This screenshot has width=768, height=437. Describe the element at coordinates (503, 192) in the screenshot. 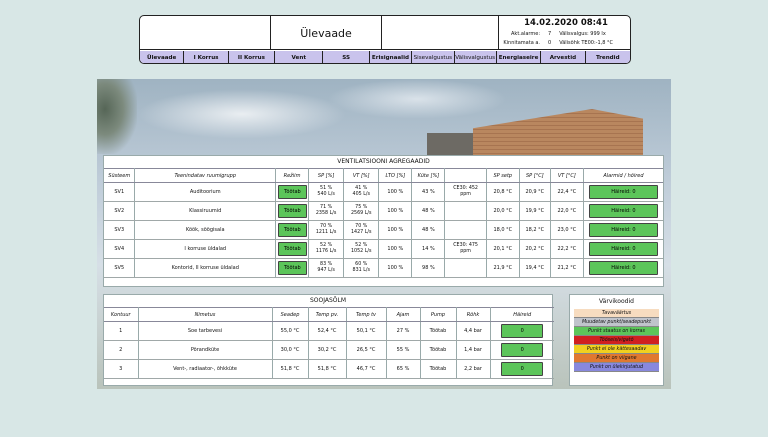

I see `sp-setpoint: 20,8 °C` at that location.